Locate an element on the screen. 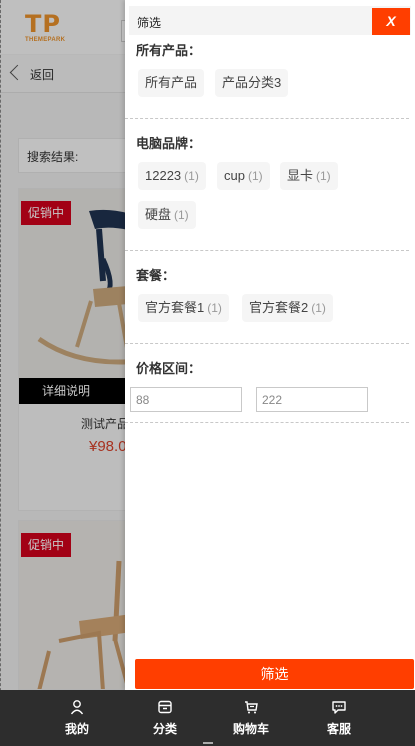 Image resolution: width=415 pixels, height=746 pixels. filter-option-label: 硬盘 is located at coordinates (158, 214).